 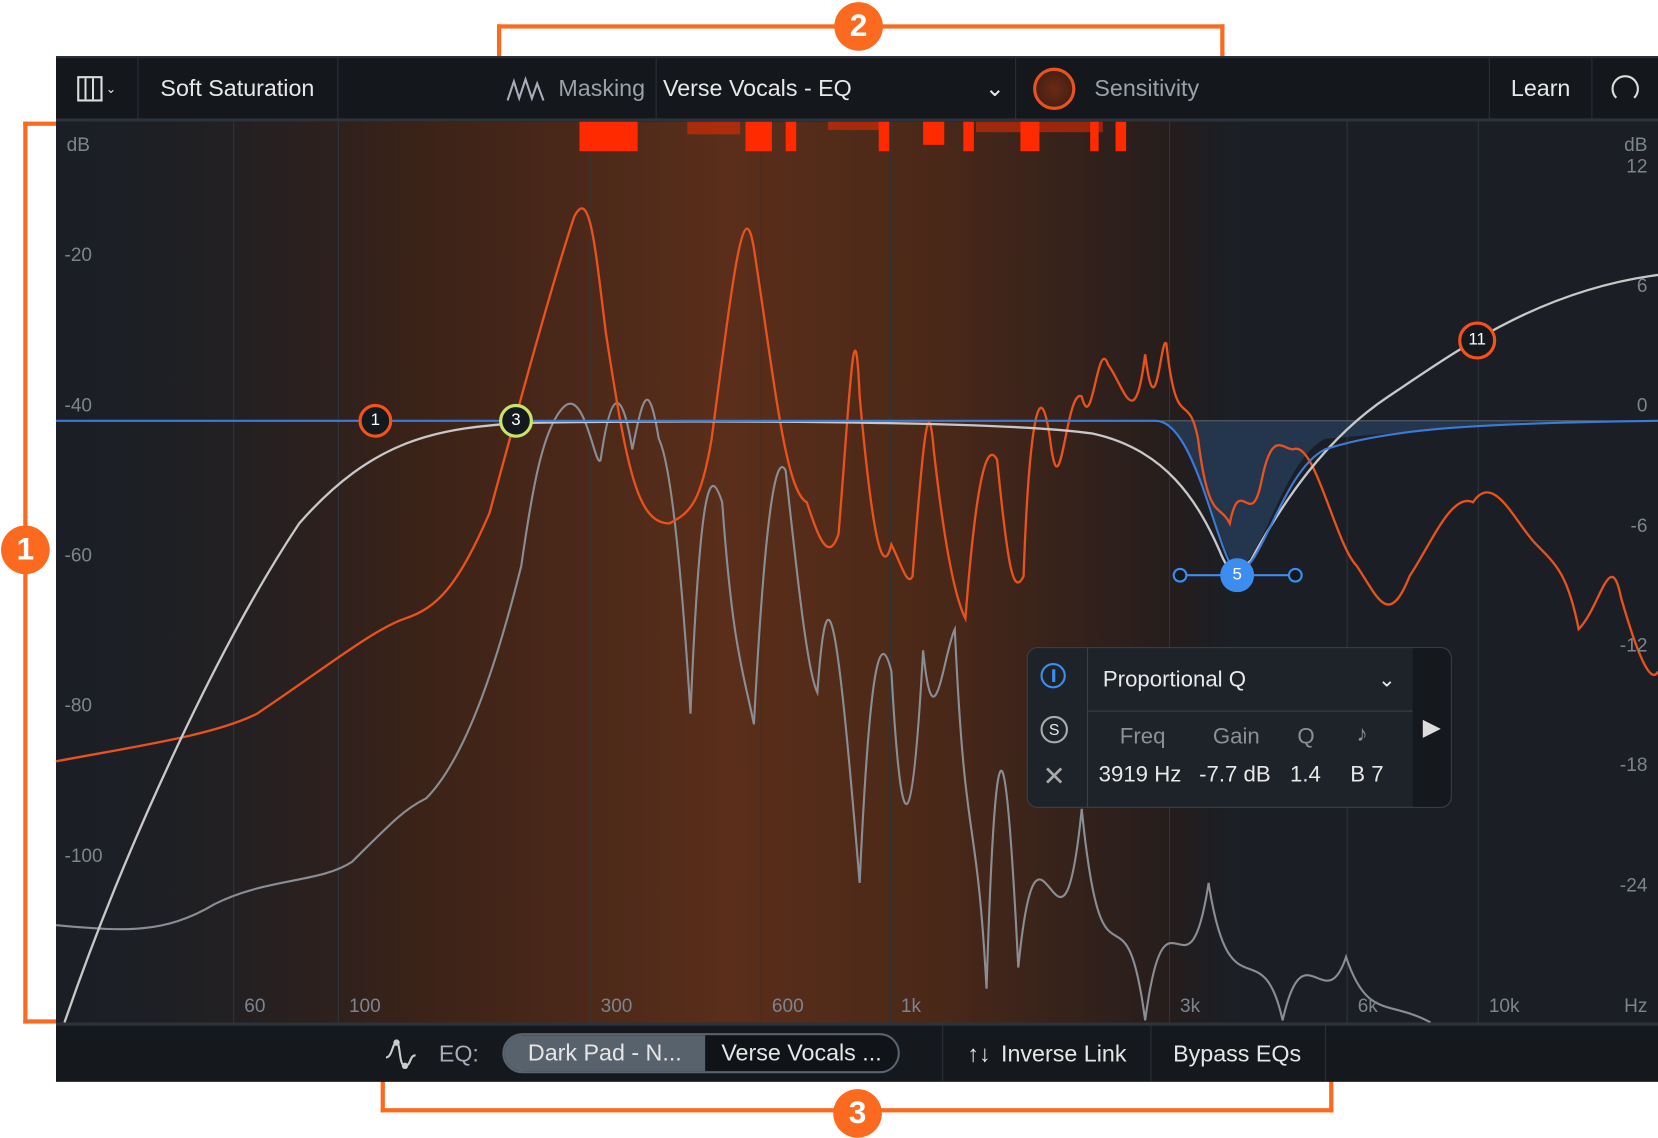 I want to click on bypass-eqs-button: Bypass EQs, so click(x=1237, y=1053).